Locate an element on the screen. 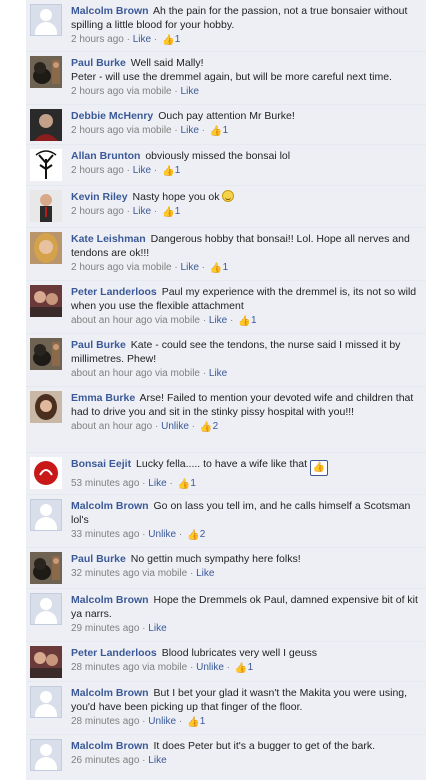 This screenshot has width=442, height=780. author-link: Bonsai Eejit is located at coordinates (101, 464).